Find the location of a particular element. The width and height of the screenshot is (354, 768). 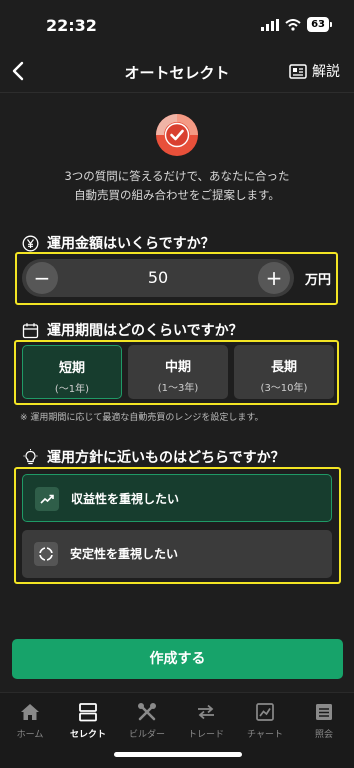

tab-label: ホーム is located at coordinates (30, 735).